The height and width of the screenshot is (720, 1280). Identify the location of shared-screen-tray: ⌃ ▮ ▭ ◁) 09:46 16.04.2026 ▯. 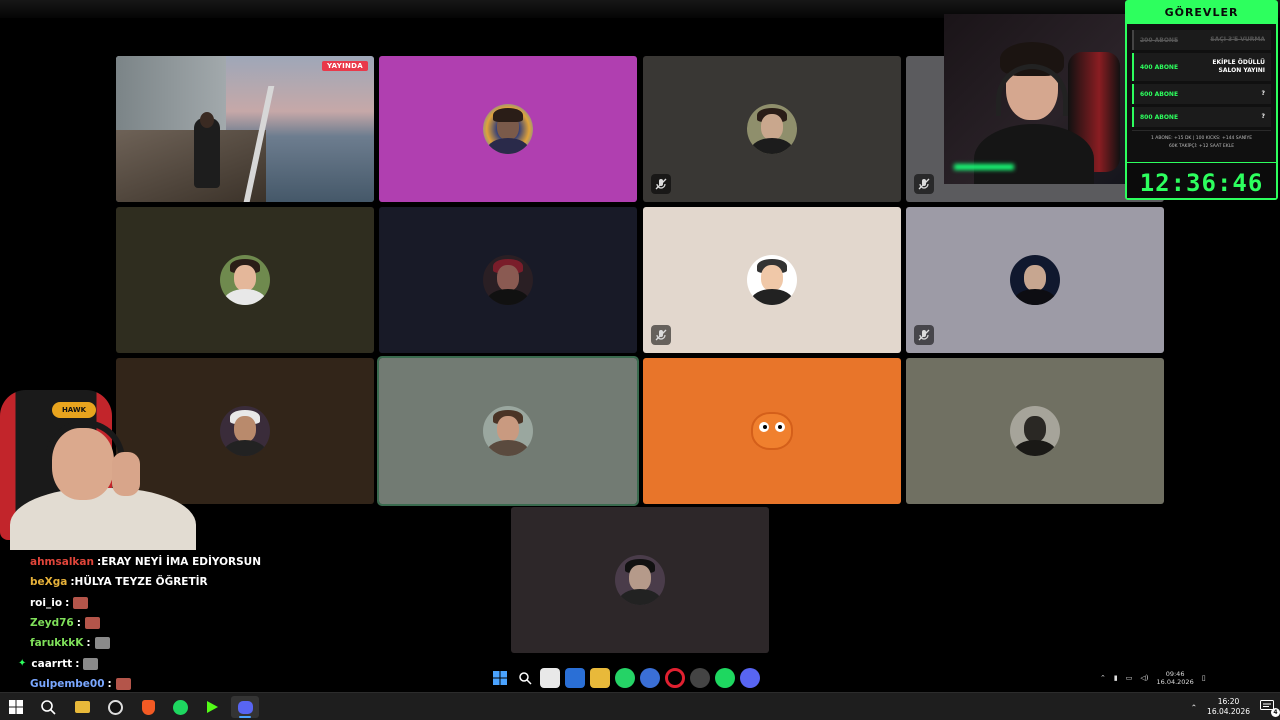
(1190, 678).